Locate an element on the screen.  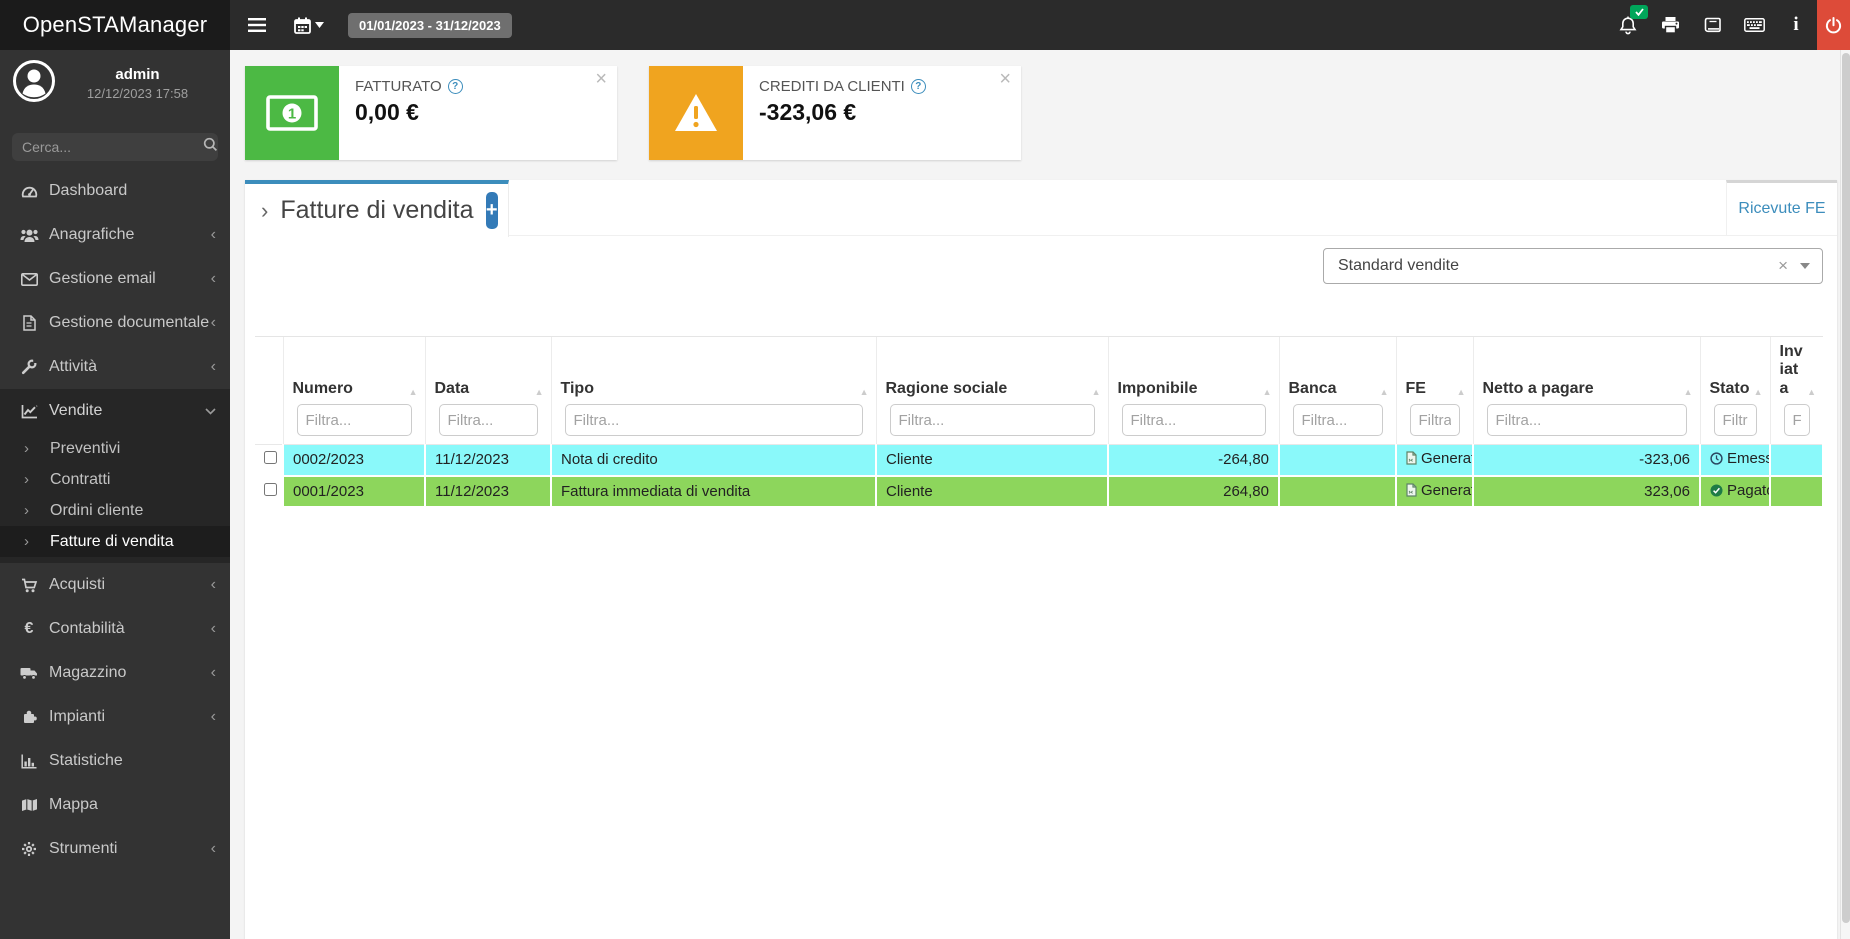
sidebar-item-ordini-cliente: › Ordini cliente is located at coordinates (115, 510).